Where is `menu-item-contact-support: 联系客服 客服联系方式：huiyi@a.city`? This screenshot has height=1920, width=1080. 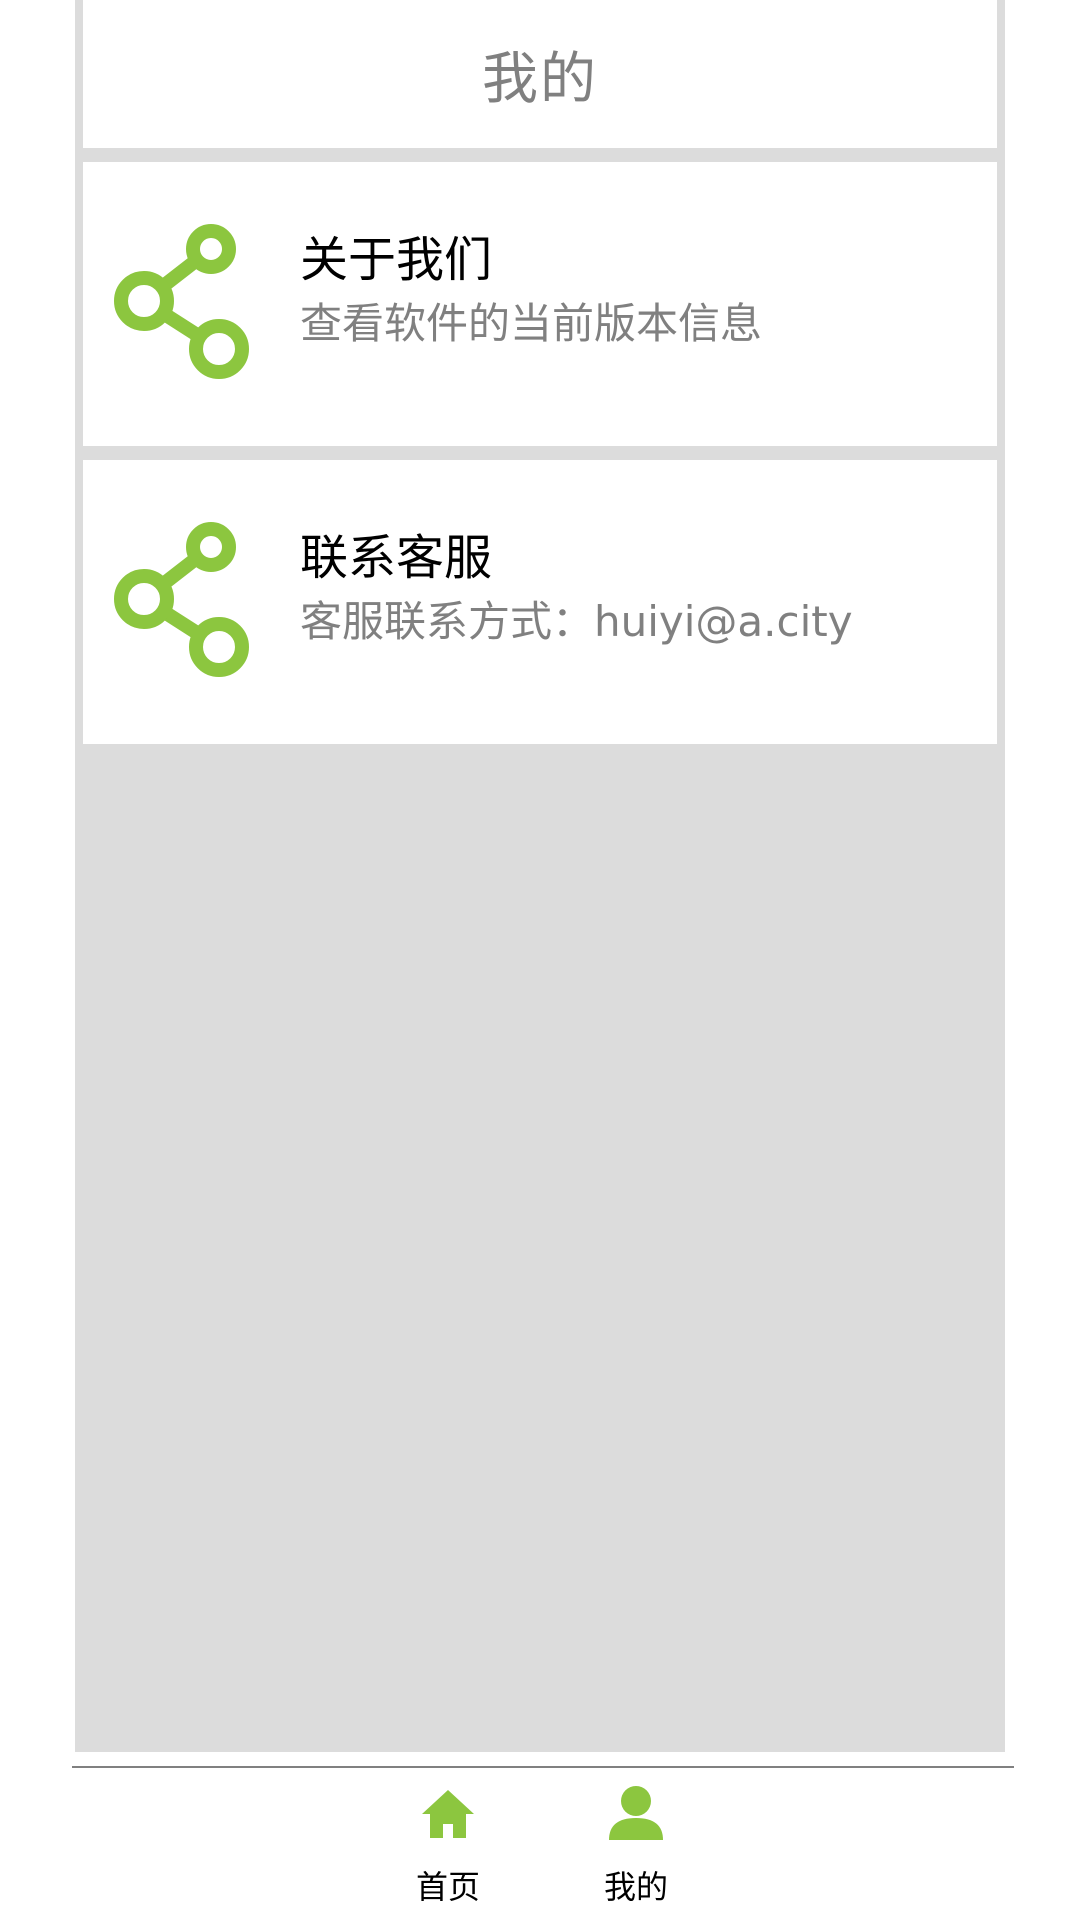 menu-item-contact-support: 联系客服 客服联系方式：huiyi@a.city is located at coordinates (540, 602).